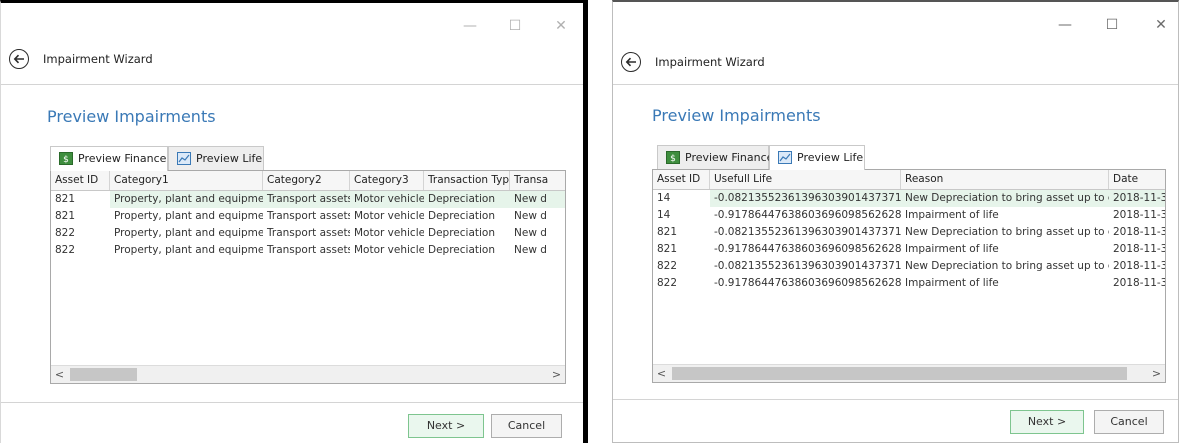 This screenshot has width=1179, height=443. I want to click on grid-header: Asset ID Usefull Life Reason Date, so click(909, 180).